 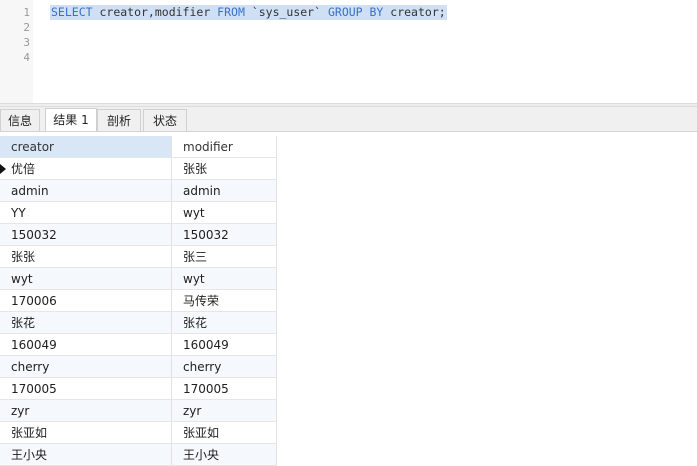 I want to click on grid-header-row: creator modifier, so click(x=138, y=147).